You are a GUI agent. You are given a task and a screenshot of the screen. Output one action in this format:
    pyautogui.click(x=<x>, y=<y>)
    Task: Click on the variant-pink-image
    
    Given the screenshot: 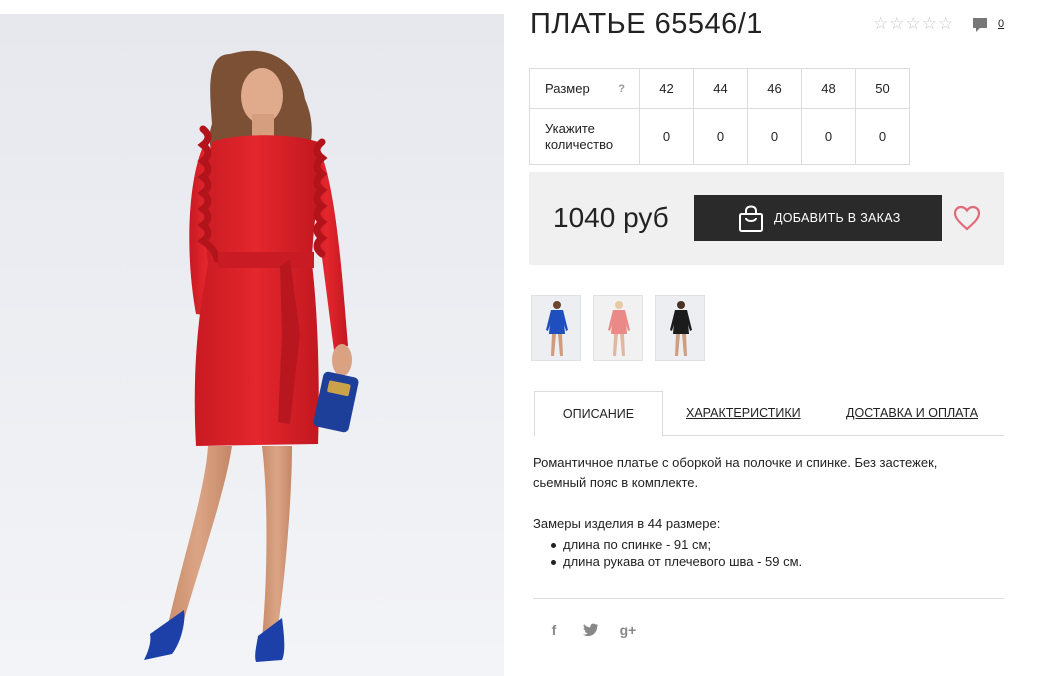 What is the action you would take?
    pyautogui.click(x=618, y=328)
    